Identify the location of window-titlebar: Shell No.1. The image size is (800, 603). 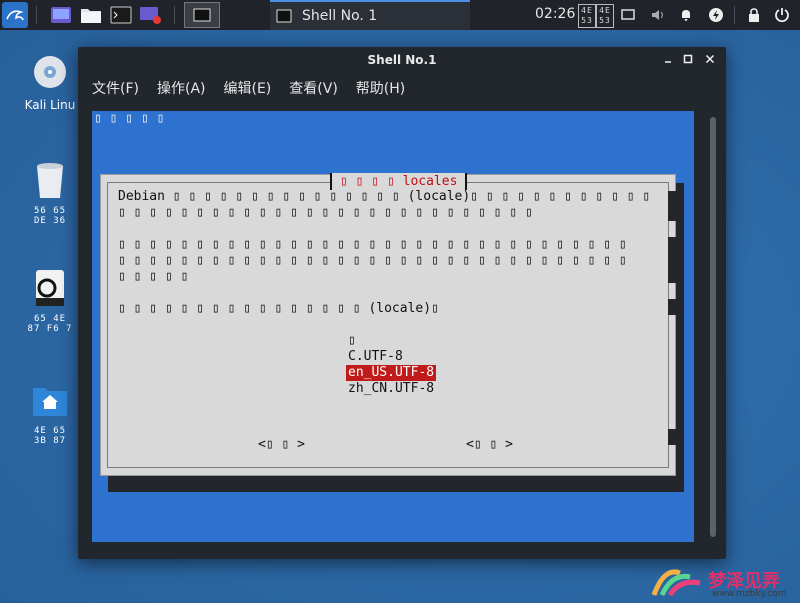
(402, 60).